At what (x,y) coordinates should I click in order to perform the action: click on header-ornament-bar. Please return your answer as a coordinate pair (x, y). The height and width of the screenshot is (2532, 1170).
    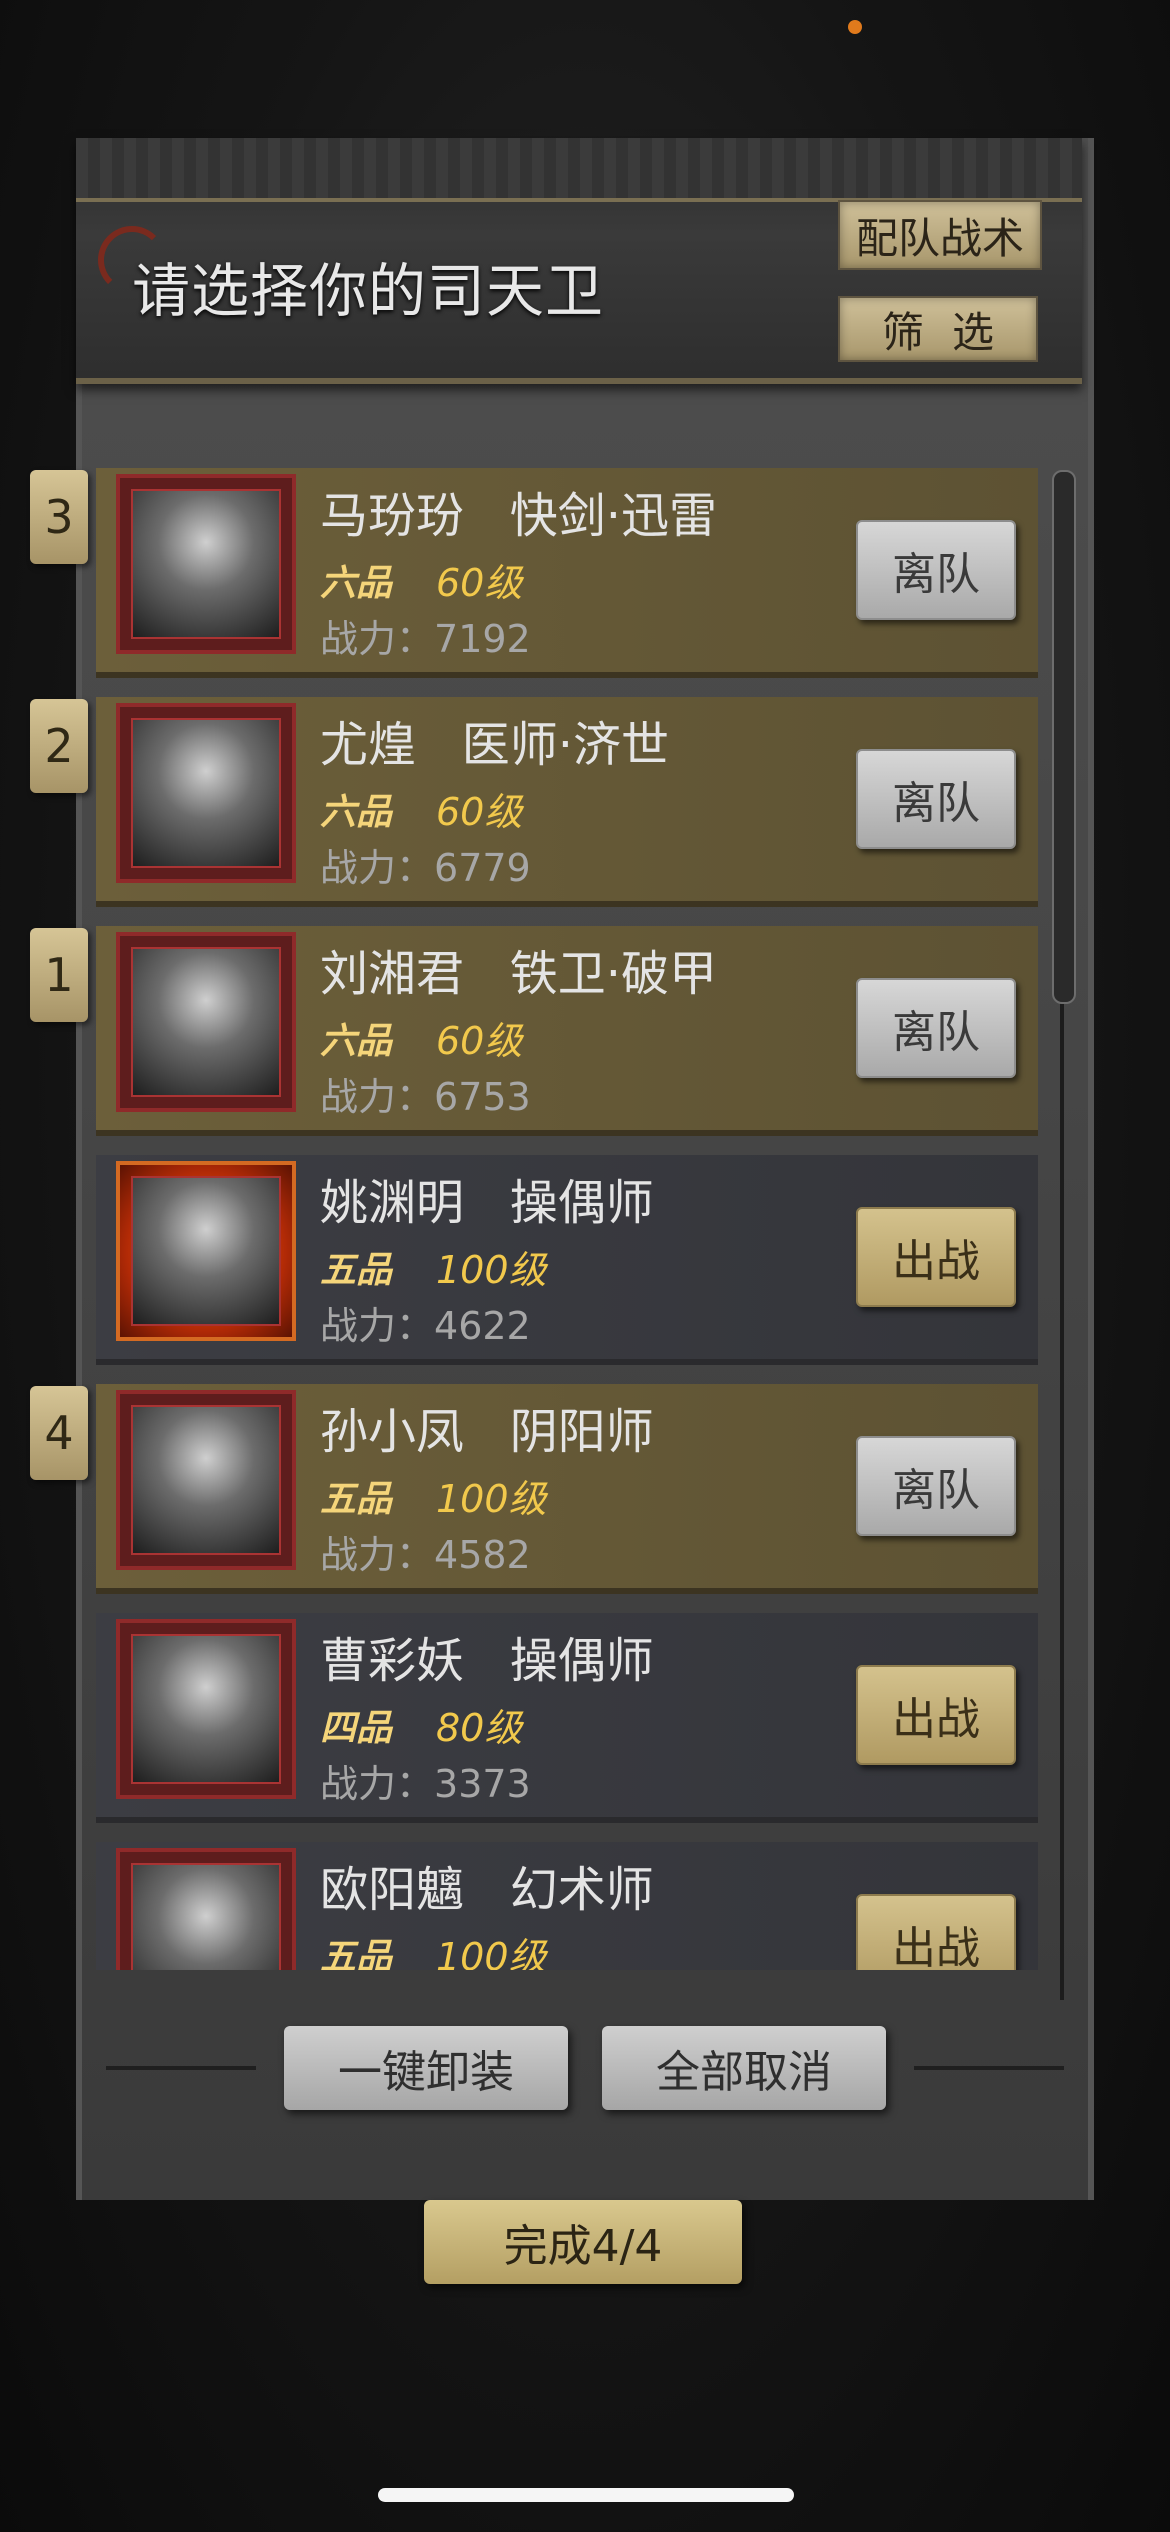
    Looking at the image, I should click on (579, 170).